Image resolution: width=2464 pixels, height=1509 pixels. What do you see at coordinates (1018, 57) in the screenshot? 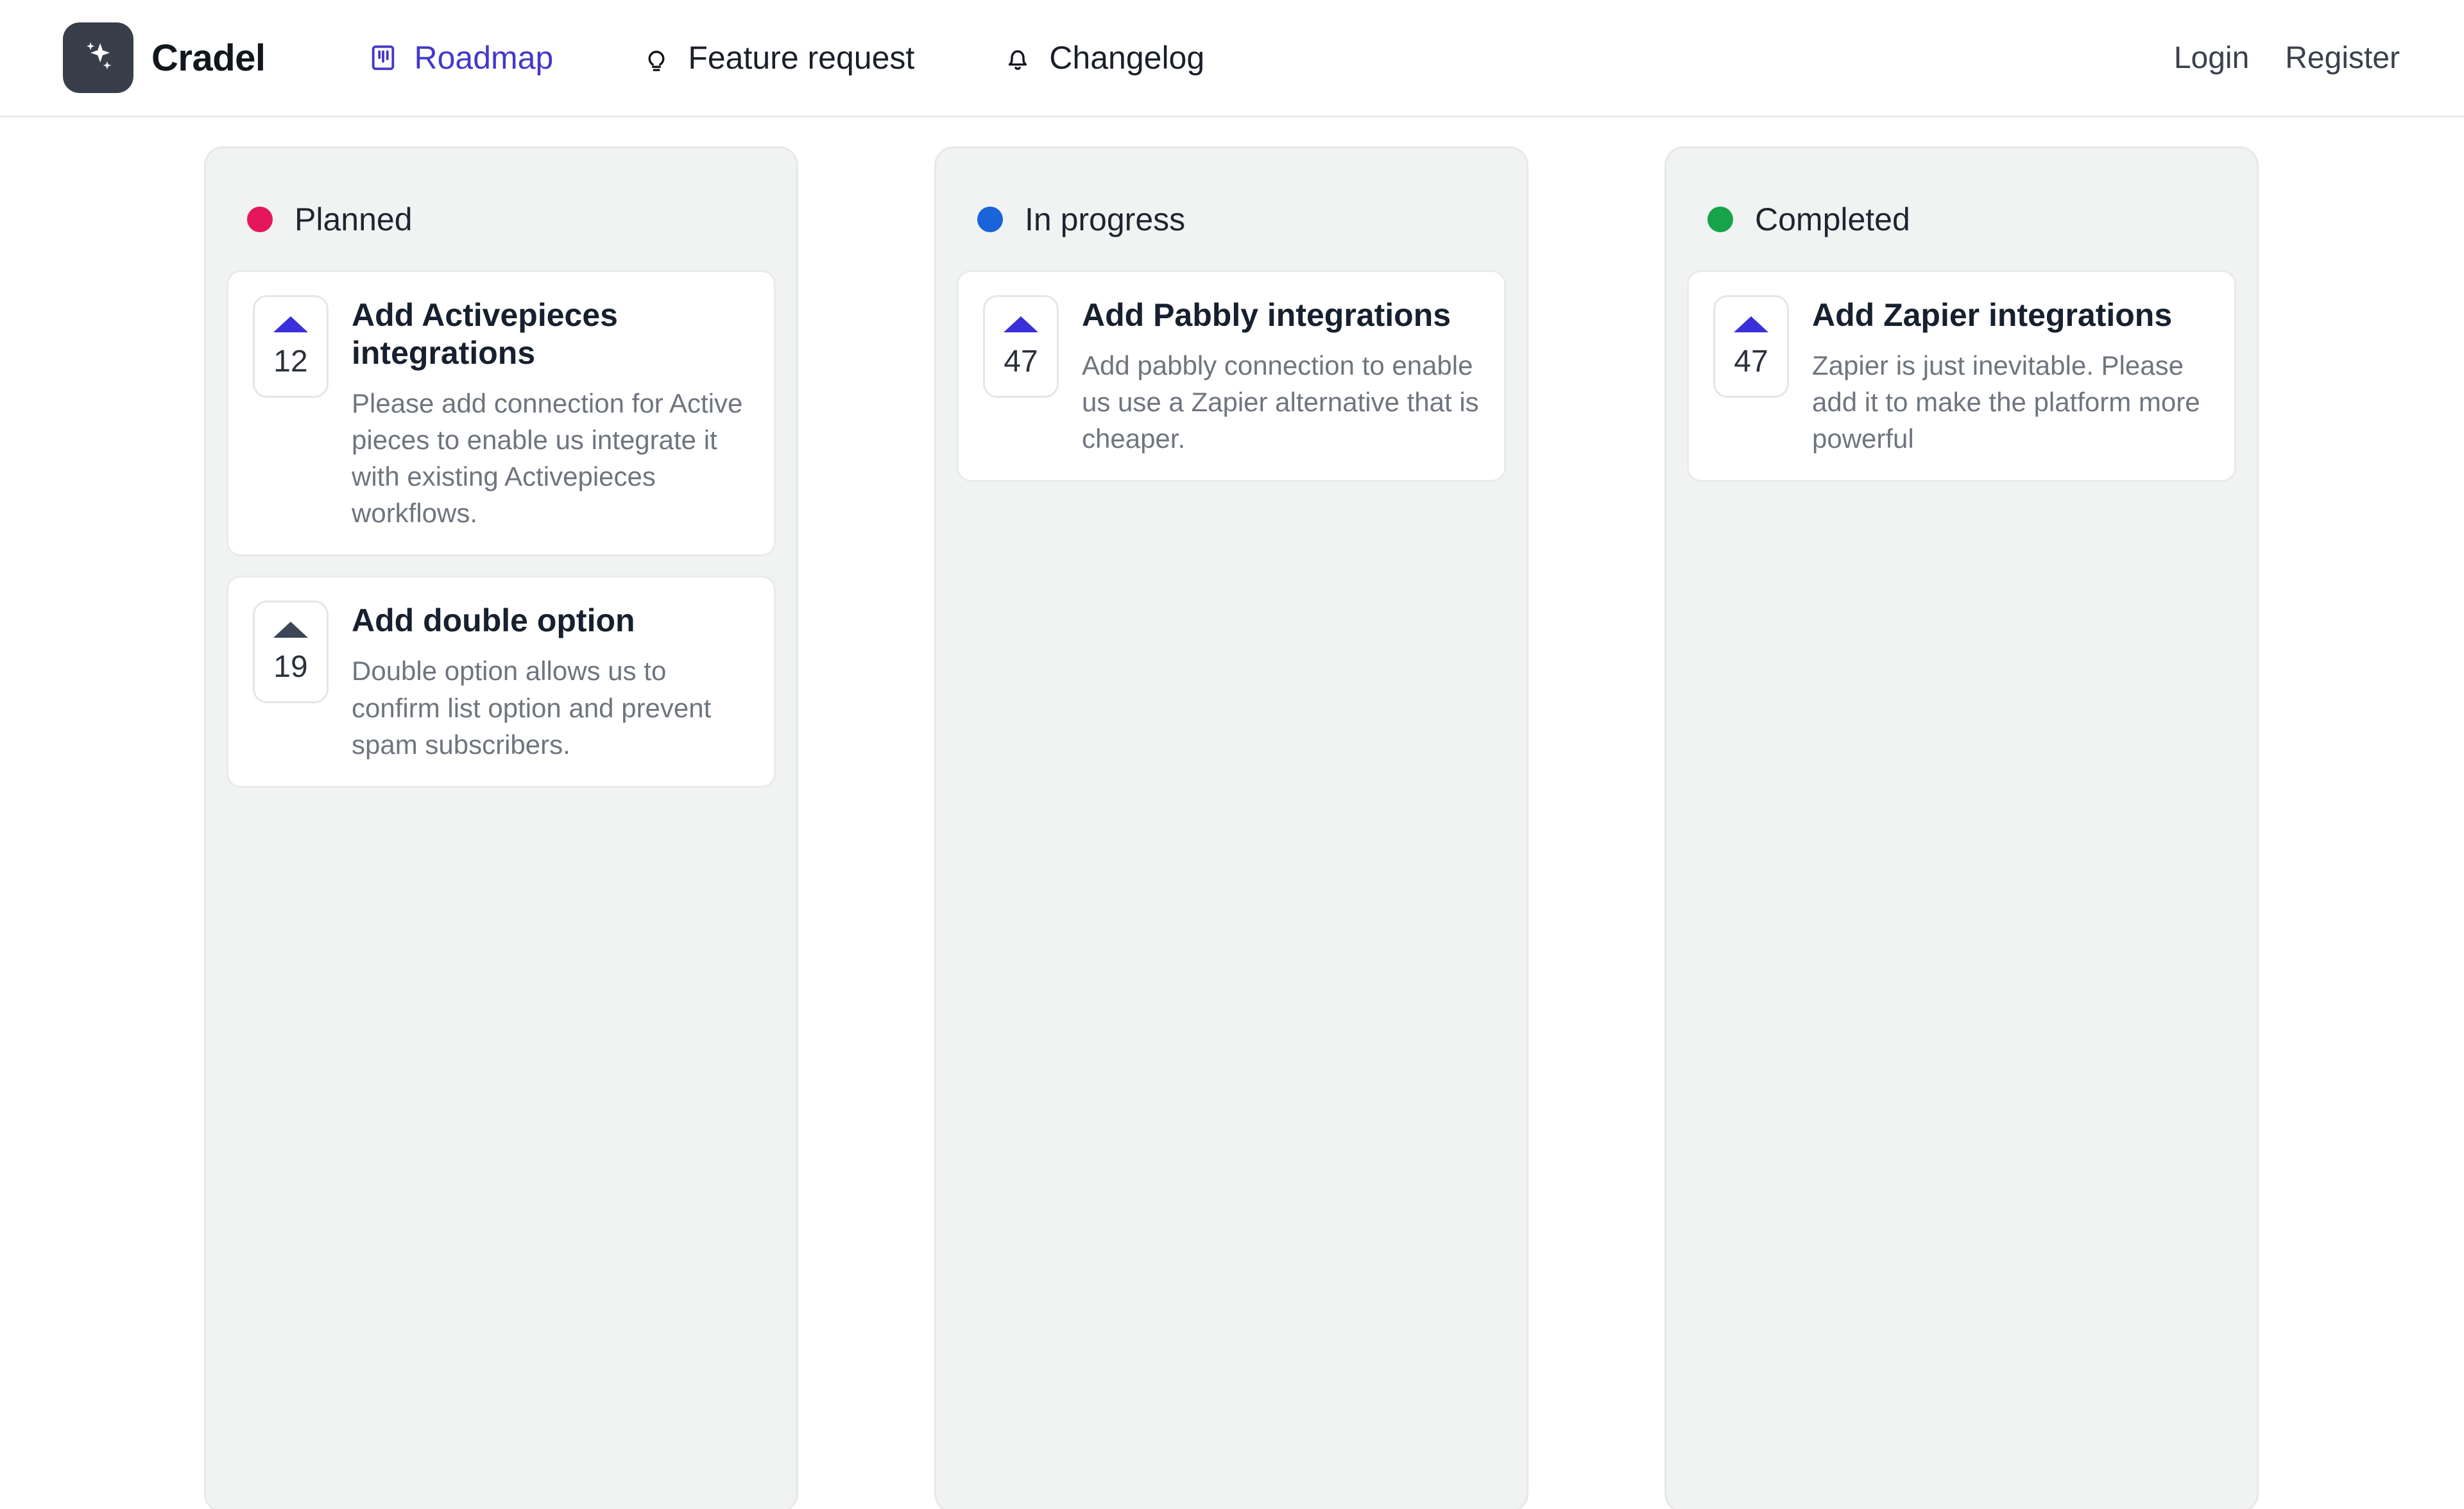
I see `bell-icon` at bounding box center [1018, 57].